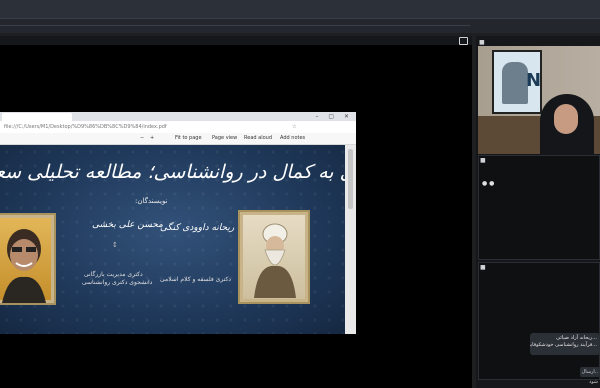  Describe the element at coordinates (463, 41) in the screenshot. I see `fullscreen-icon` at that location.